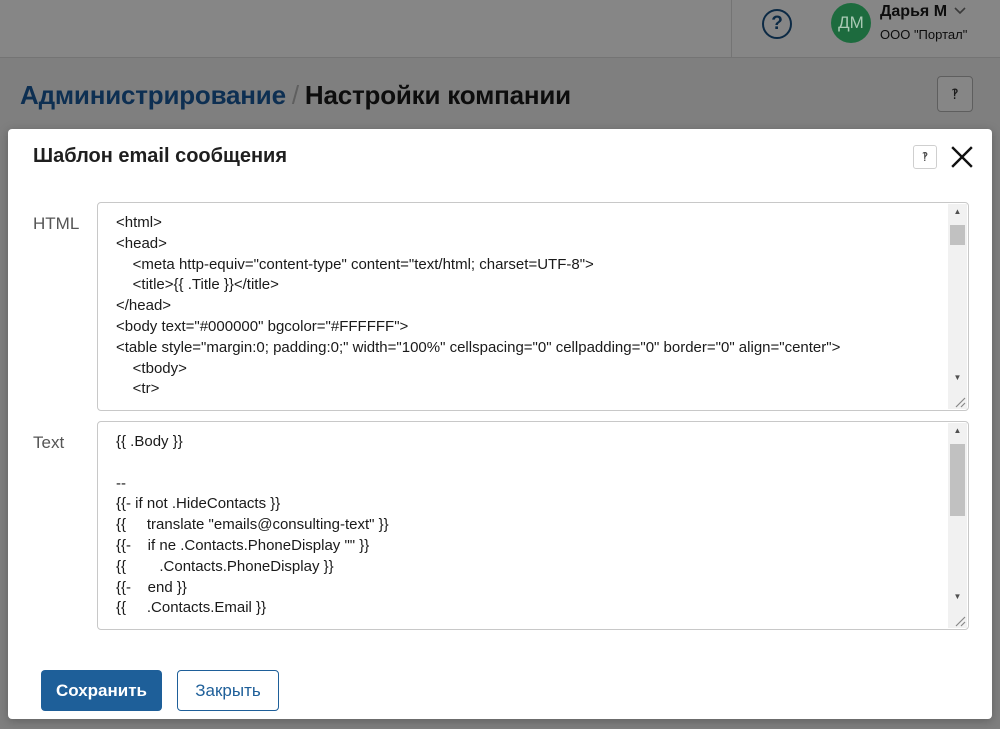 The image size is (1000, 729). Describe the element at coordinates (924, 34) in the screenshot. I see `company-name: ООО "Портал"` at that location.